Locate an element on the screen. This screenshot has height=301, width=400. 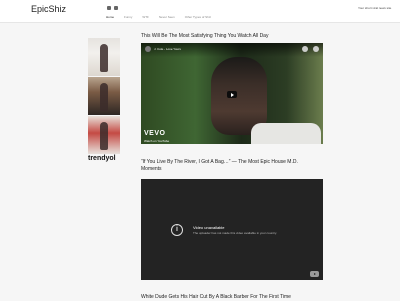
video-unavailable-title: Video unavailable is located at coordinates (209, 227).